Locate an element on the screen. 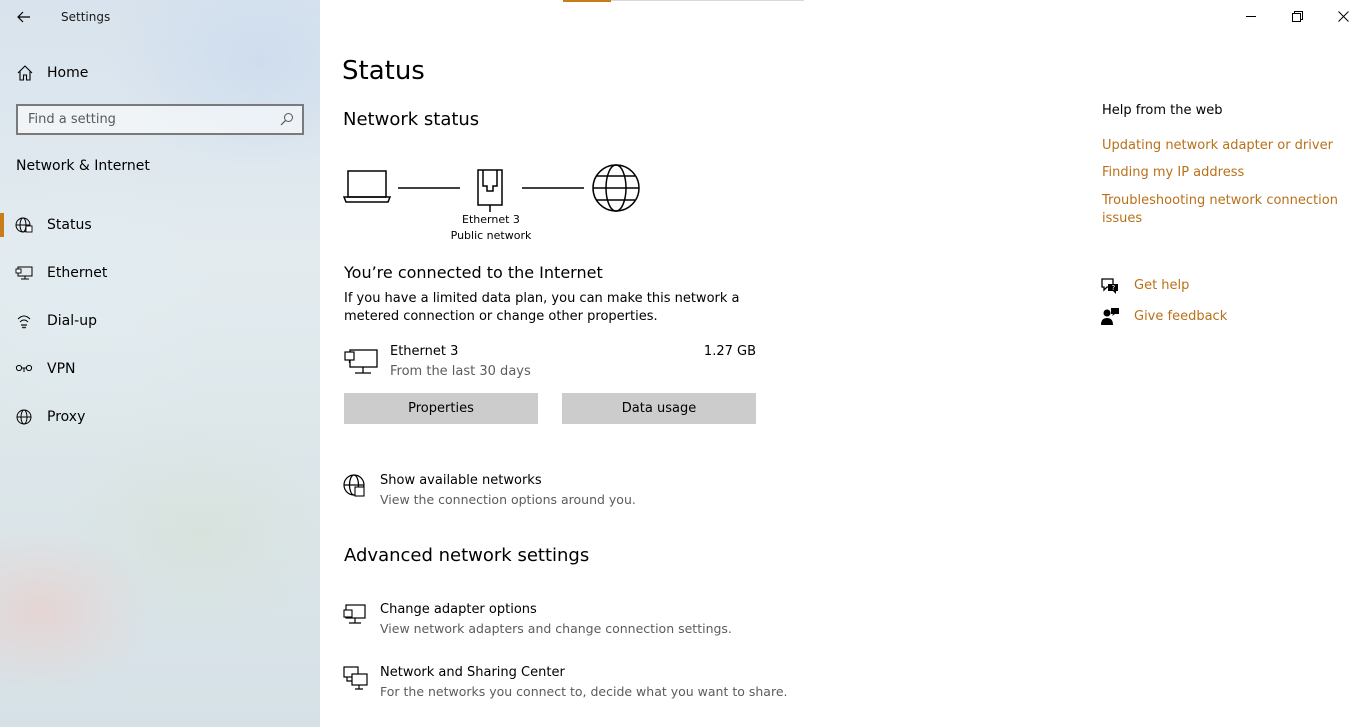 The height and width of the screenshot is (727, 1366). sharing-center-icon is located at coordinates (355, 678).